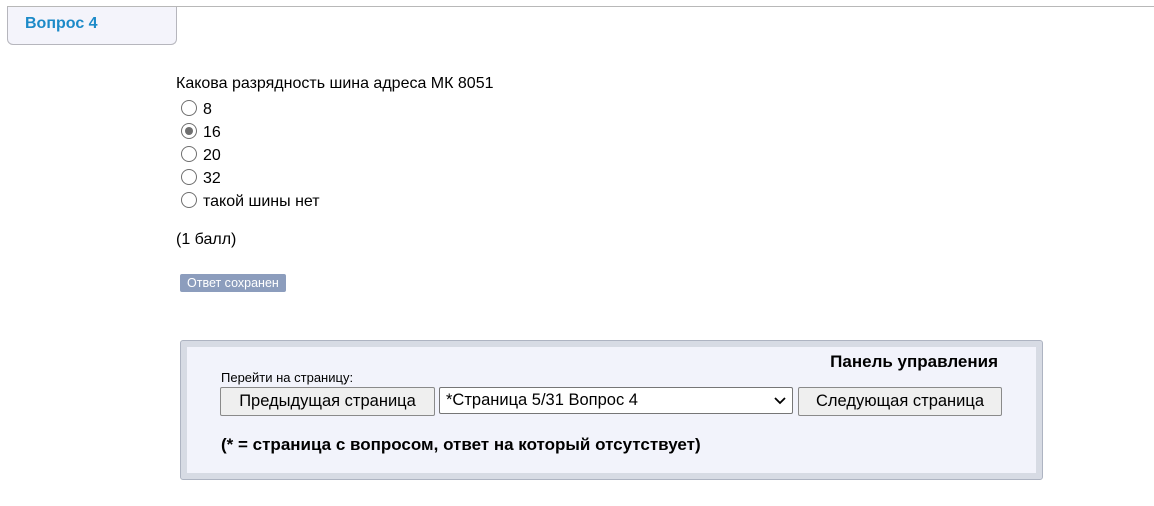  What do you see at coordinates (212, 156) in the screenshot?
I see `answer-option-label: 20` at bounding box center [212, 156].